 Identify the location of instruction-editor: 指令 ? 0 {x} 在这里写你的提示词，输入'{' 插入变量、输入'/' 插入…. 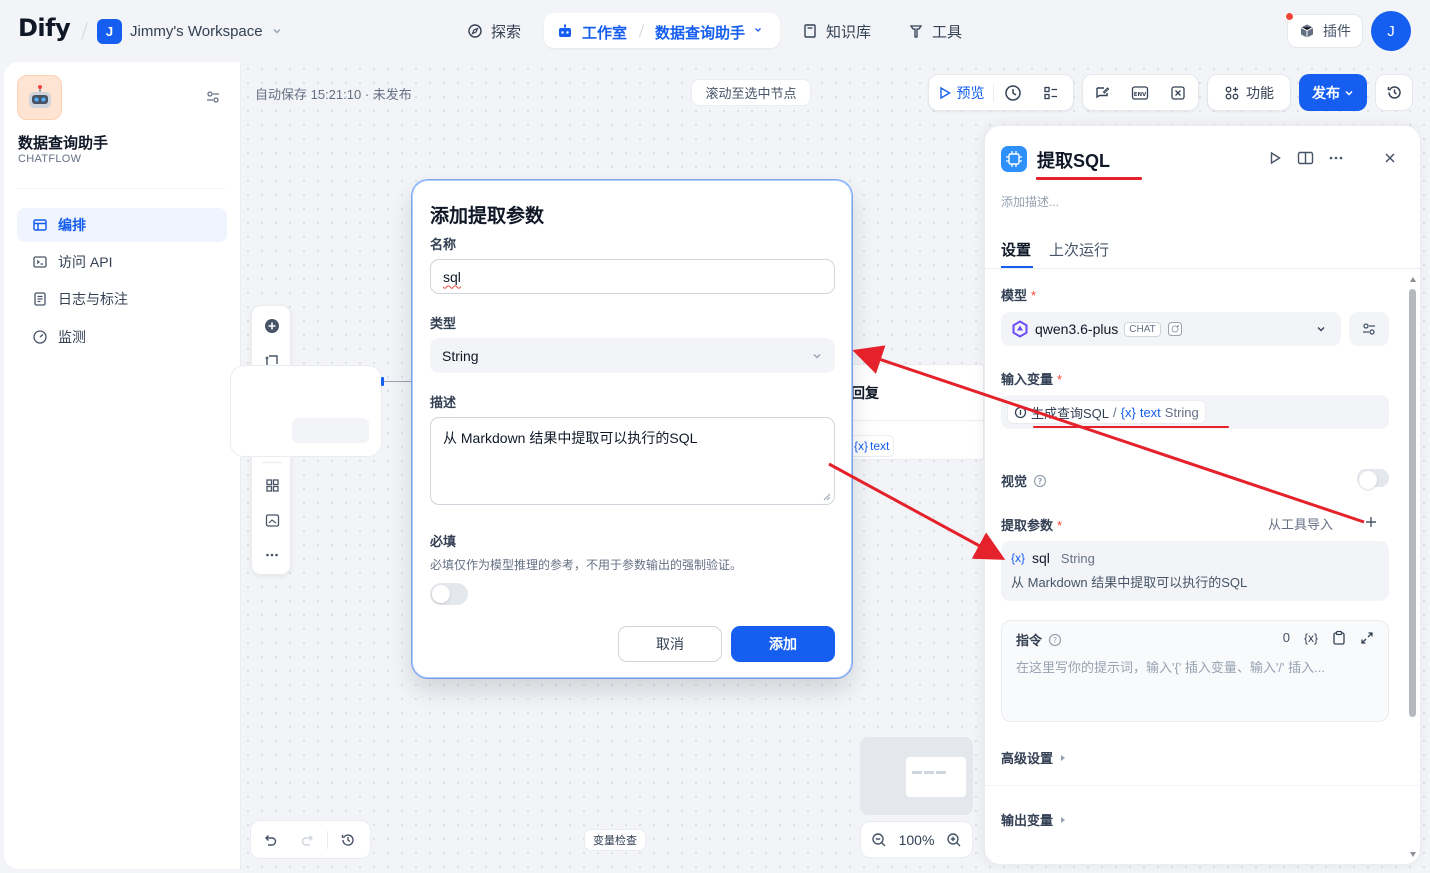
(1195, 671).